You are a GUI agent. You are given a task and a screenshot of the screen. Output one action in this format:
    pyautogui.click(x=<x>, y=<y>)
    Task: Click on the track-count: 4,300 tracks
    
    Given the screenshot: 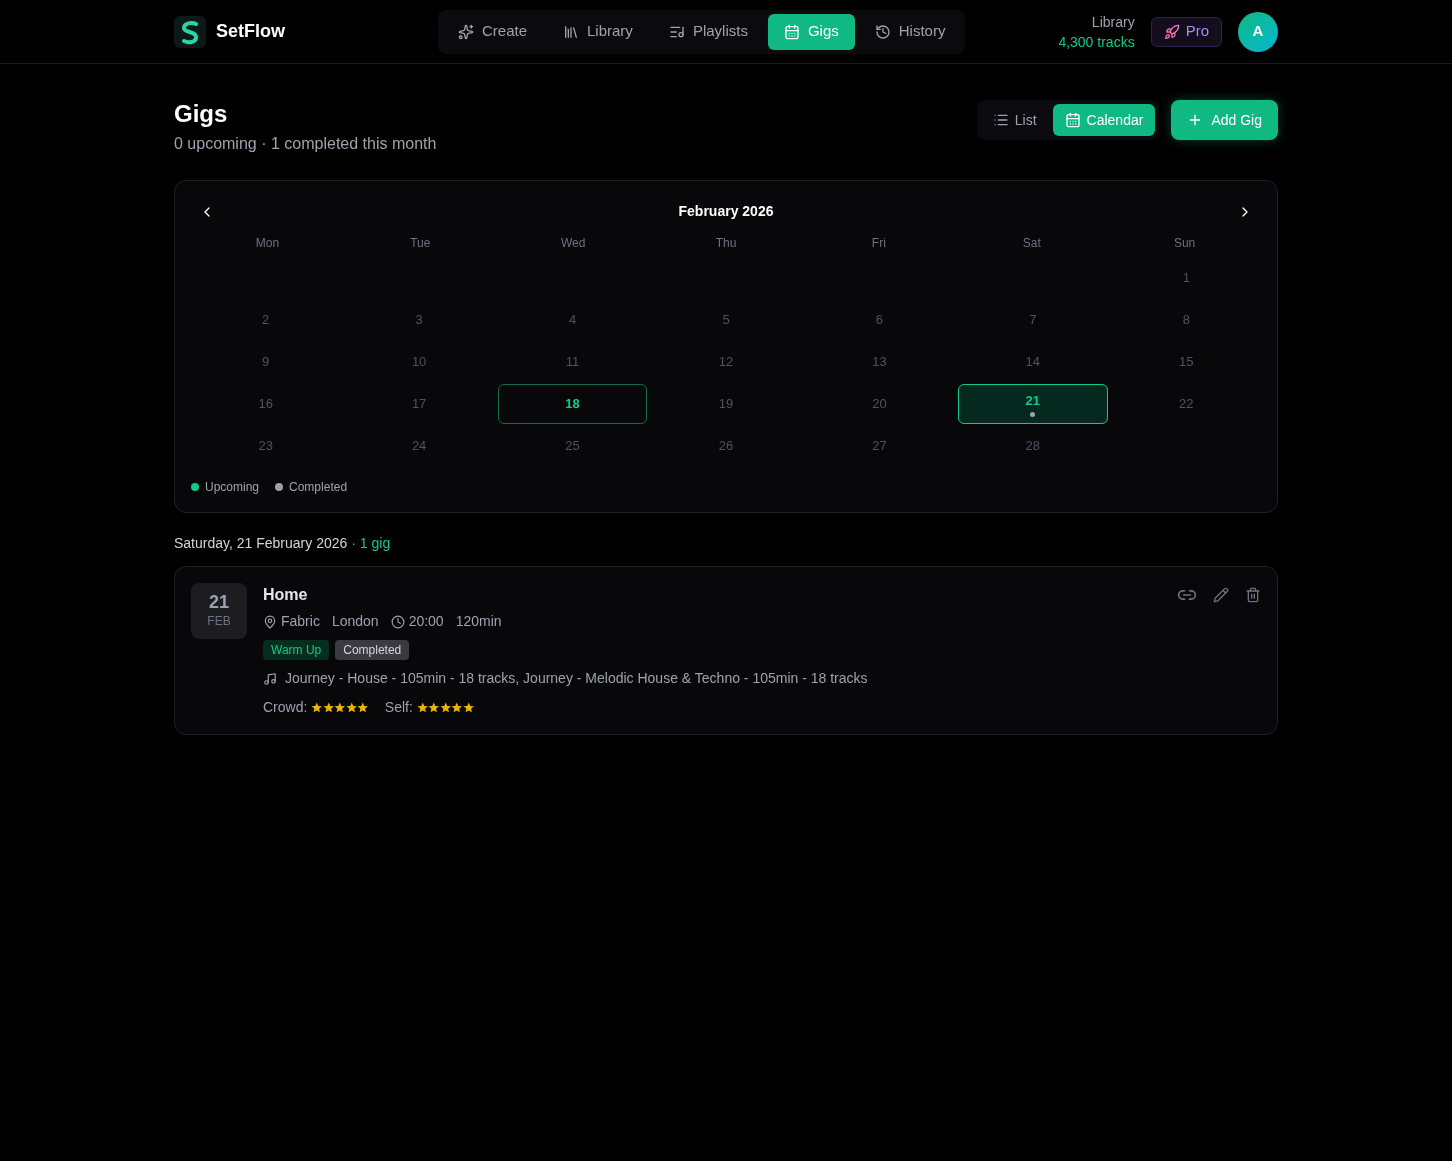 What is the action you would take?
    pyautogui.click(x=1096, y=42)
    